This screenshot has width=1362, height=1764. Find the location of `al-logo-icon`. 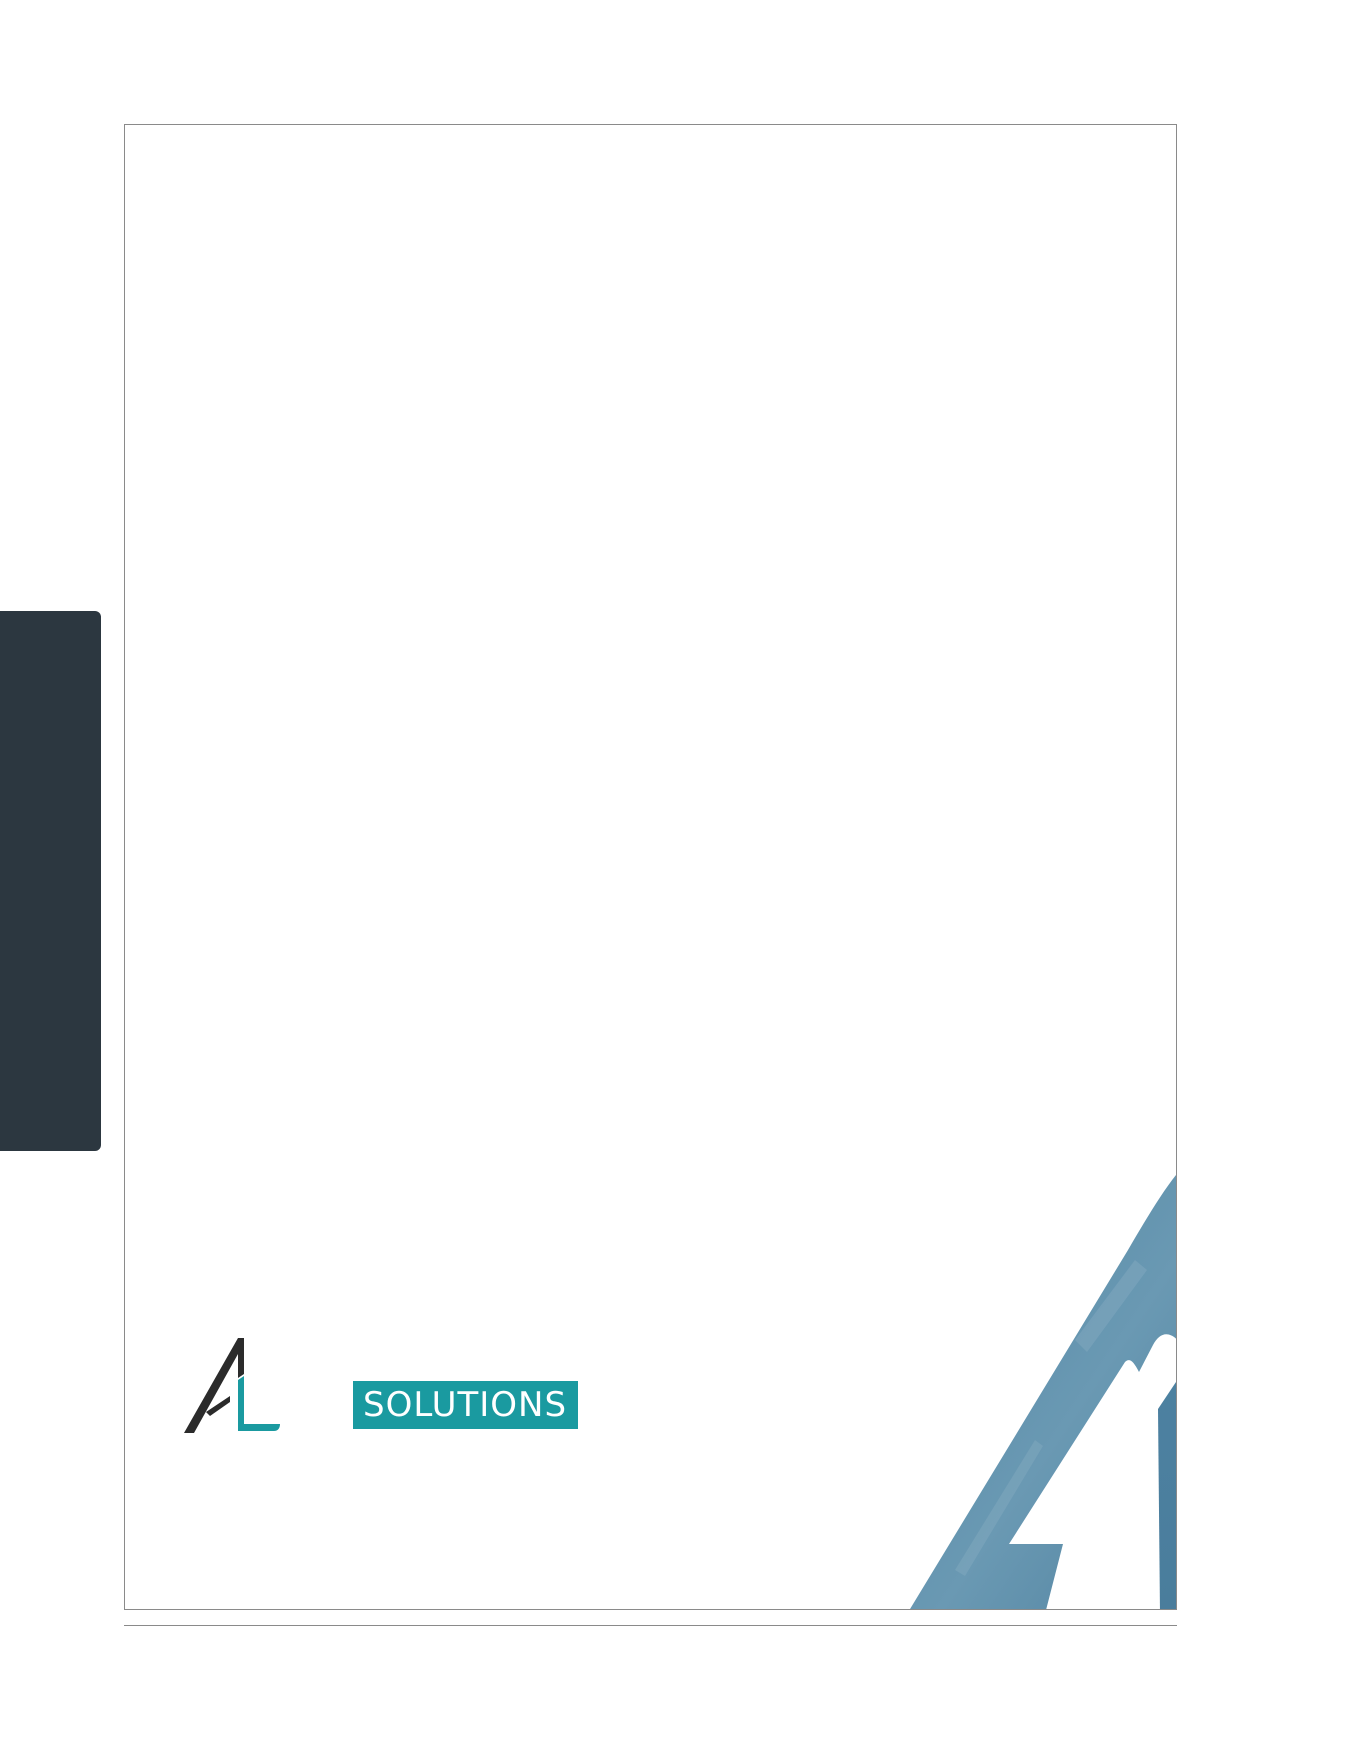

al-logo-icon is located at coordinates (232, 1385).